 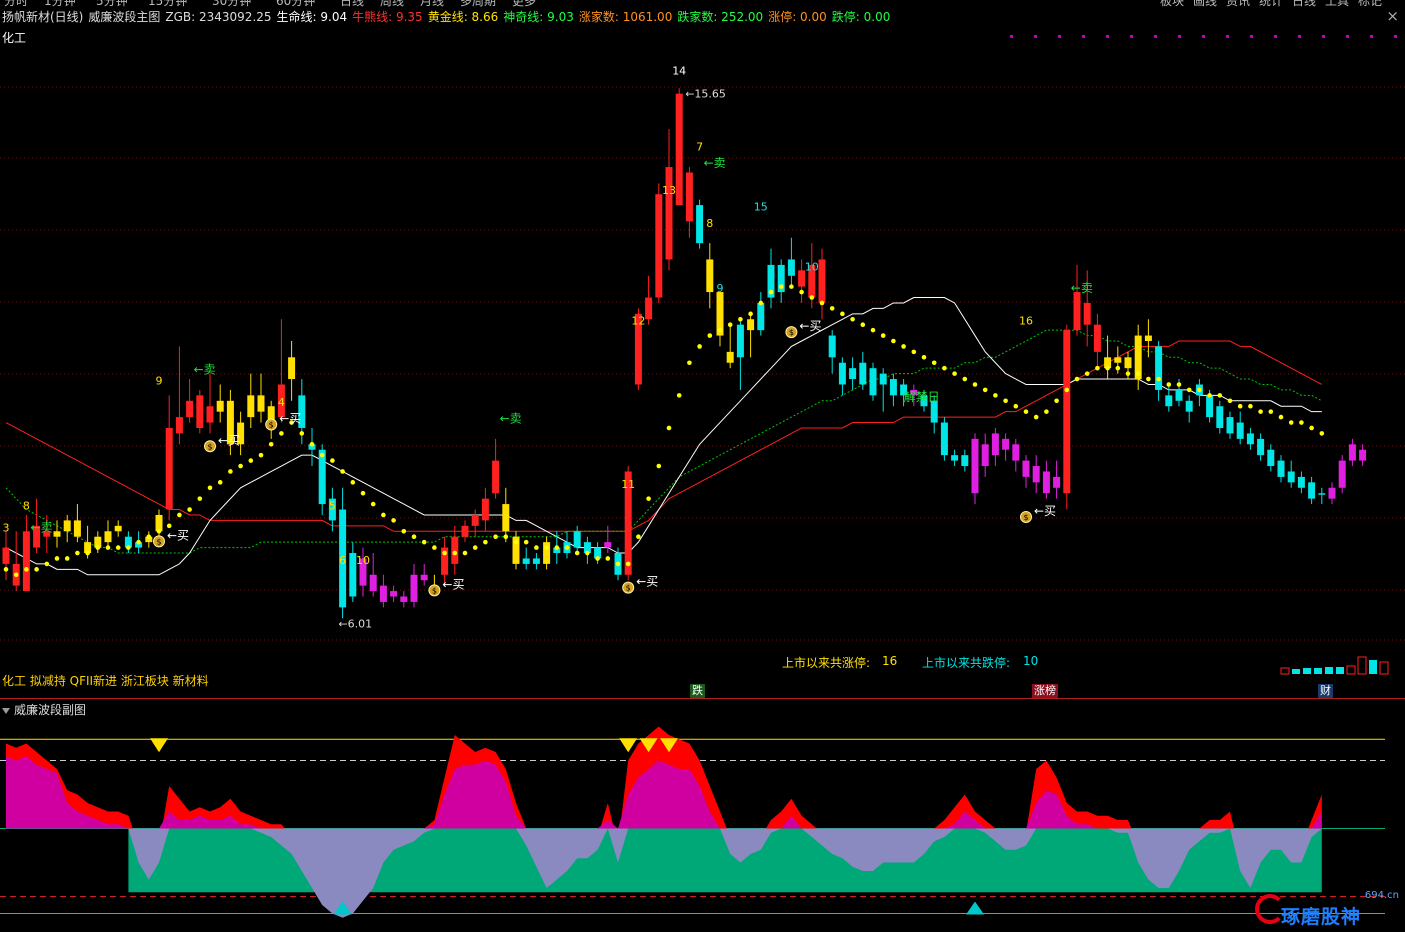 I want to click on wave-counter: 13, so click(x=669, y=190).